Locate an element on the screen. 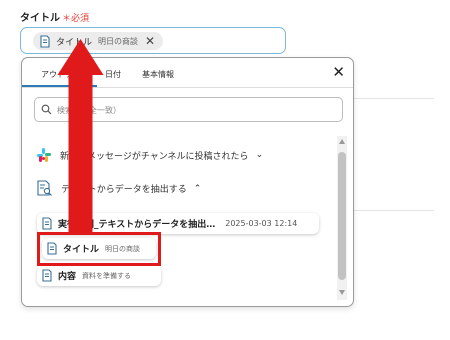  field-label-text: タイトル is located at coordinates (40, 18).